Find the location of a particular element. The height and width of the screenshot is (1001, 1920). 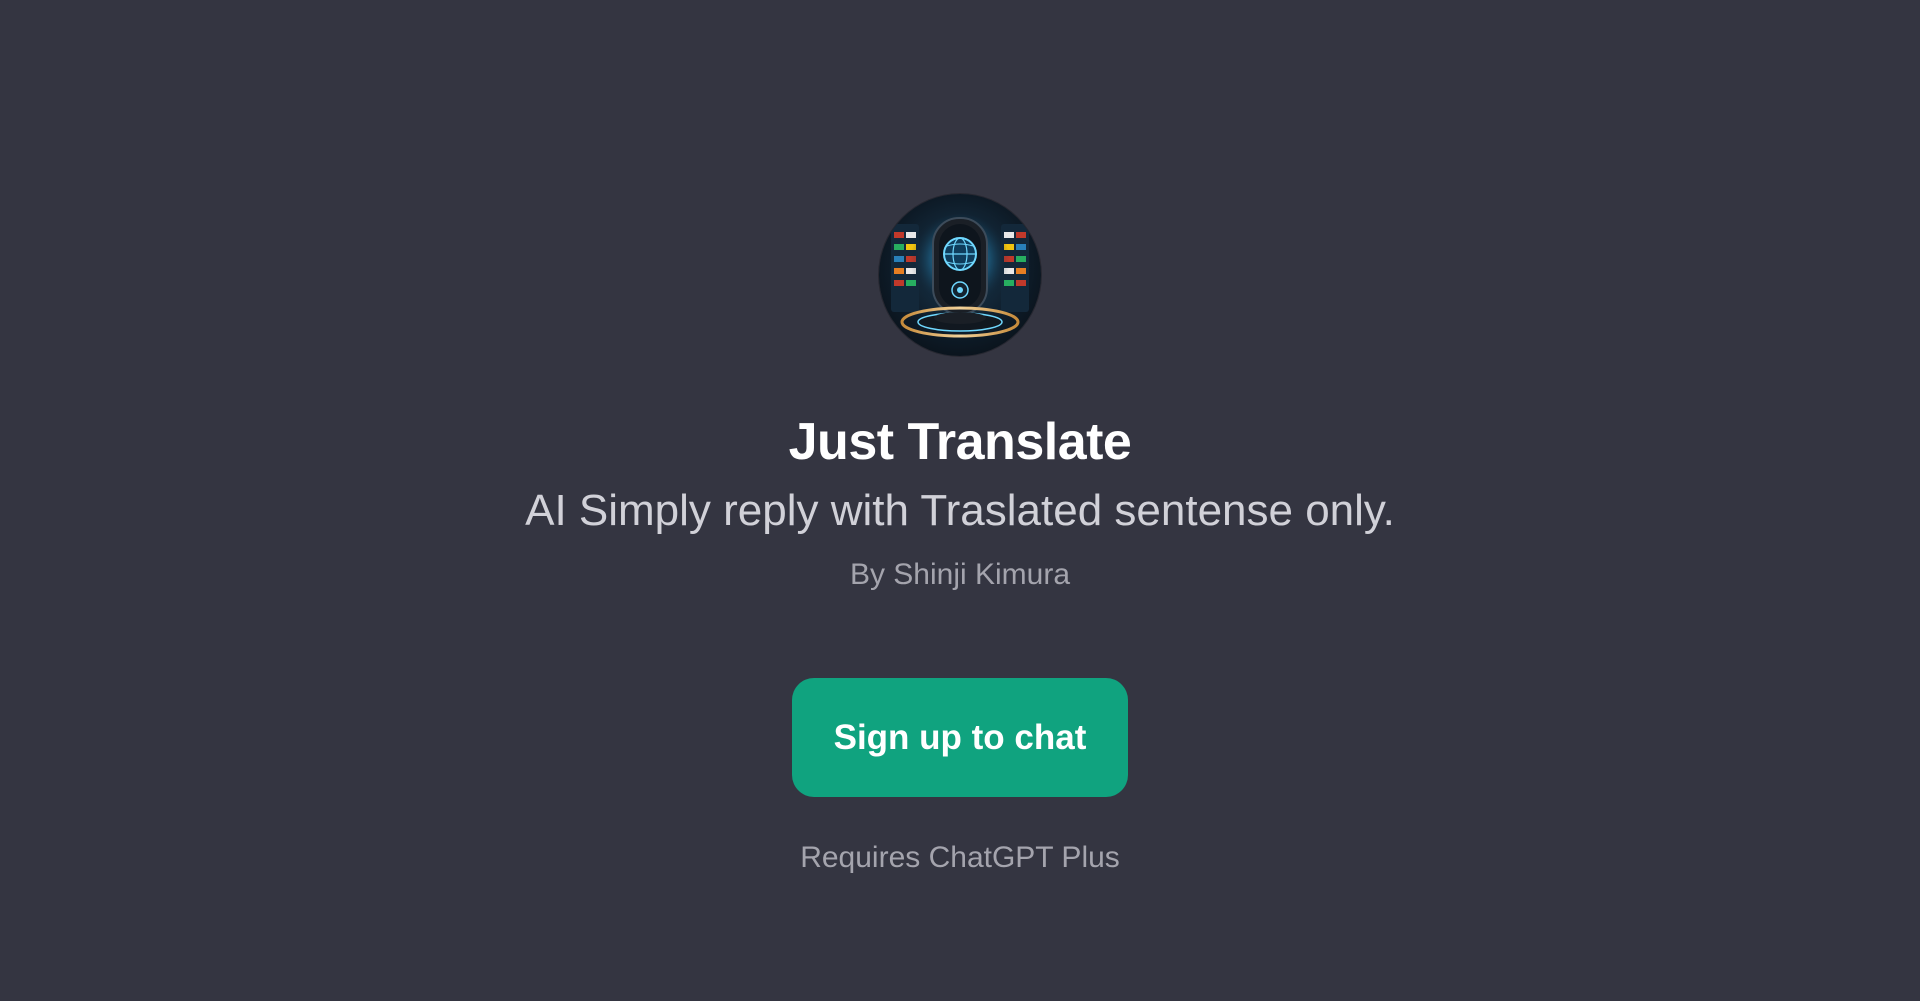

requirement-note: Requires ChatGPT Plus is located at coordinates (960, 857).